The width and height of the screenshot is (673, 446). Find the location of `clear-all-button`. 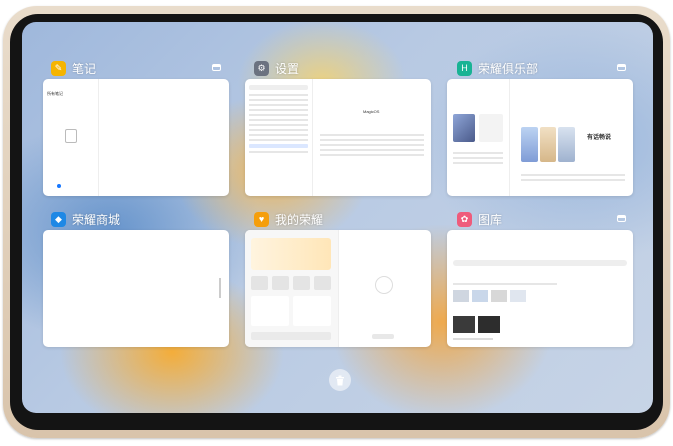

clear-all-button is located at coordinates (340, 380).